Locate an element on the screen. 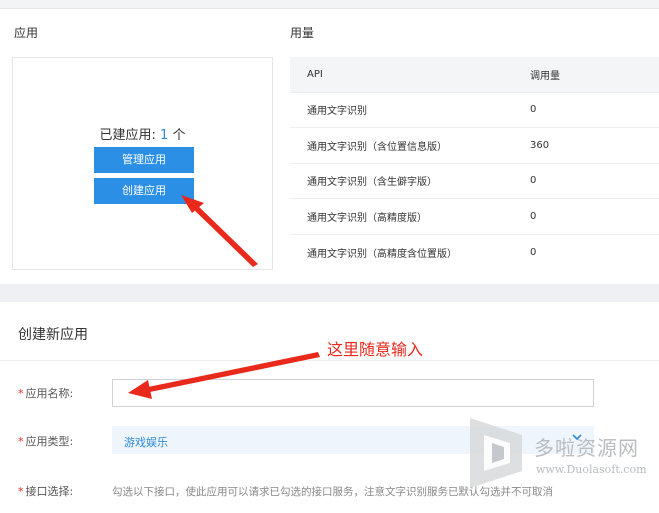 This screenshot has height=513, width=659. usage-table-header: API 调用量 is located at coordinates (474, 74).